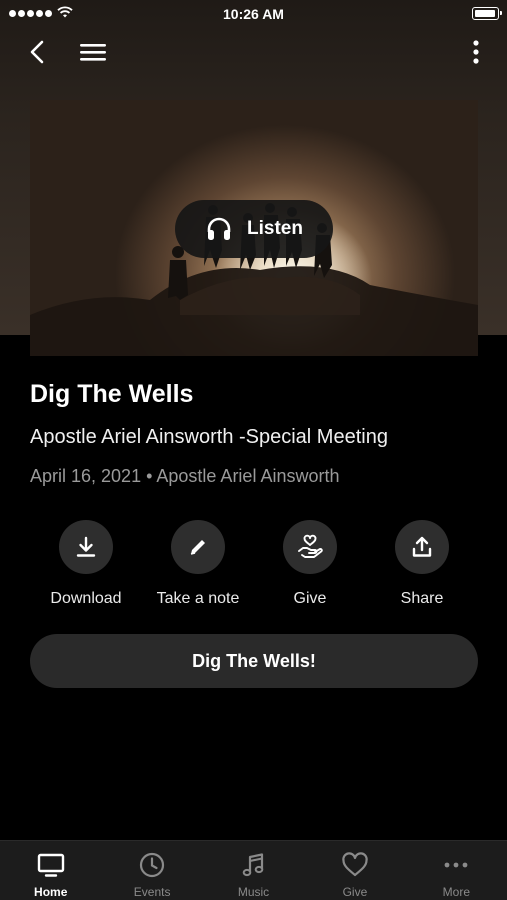  What do you see at coordinates (38, 52) in the screenshot?
I see `back-chevron-icon` at bounding box center [38, 52].